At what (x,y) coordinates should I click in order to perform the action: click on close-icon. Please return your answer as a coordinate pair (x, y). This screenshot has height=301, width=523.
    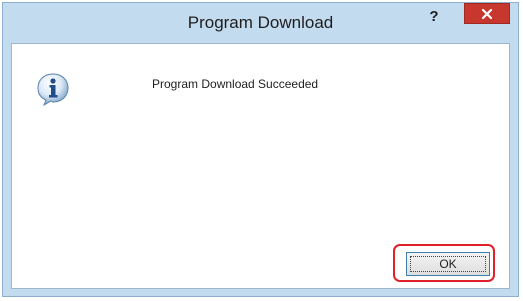
    Looking at the image, I should click on (487, 13).